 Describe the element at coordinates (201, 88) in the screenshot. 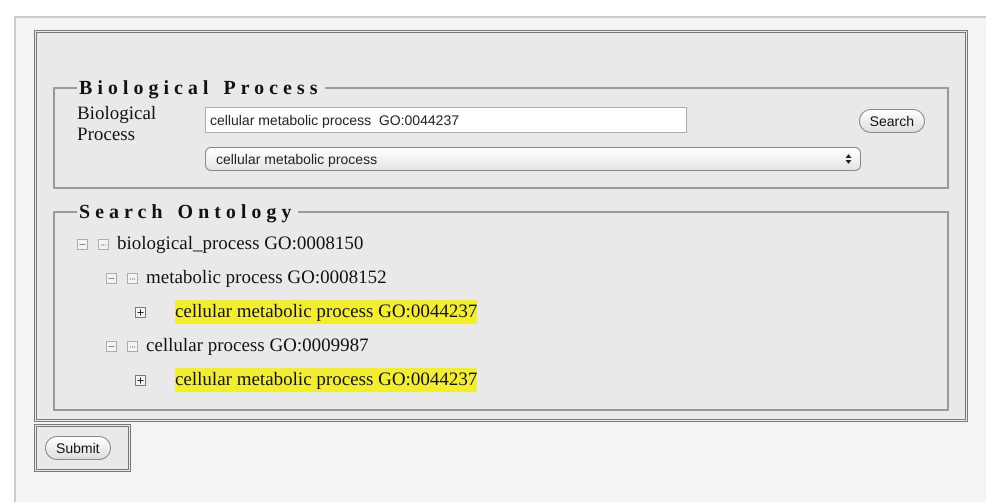

I see `section-title: Biological Process` at that location.